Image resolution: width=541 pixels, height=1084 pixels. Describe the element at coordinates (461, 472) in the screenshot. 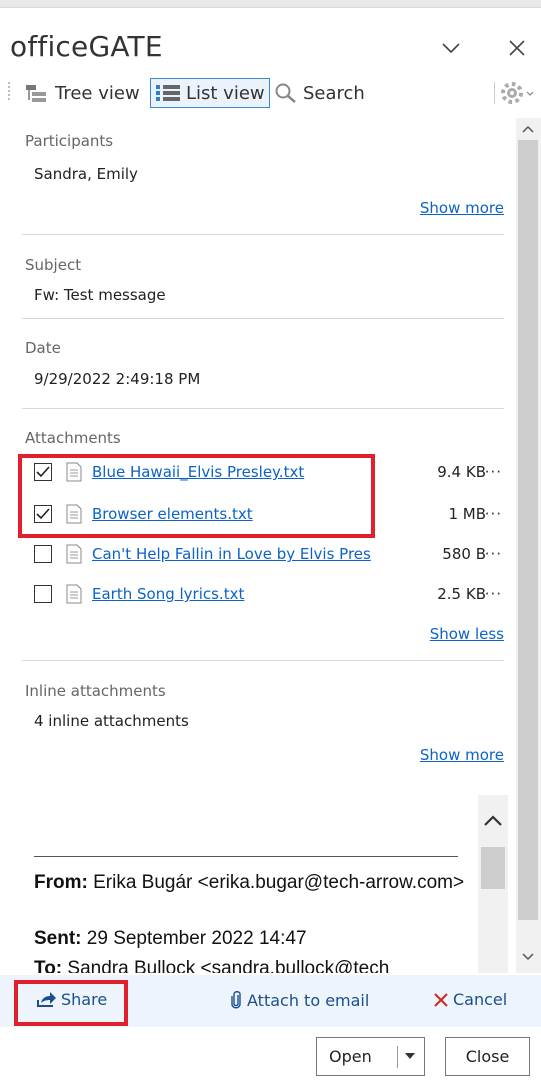

I see `attachment-size: 9.4 KB` at that location.